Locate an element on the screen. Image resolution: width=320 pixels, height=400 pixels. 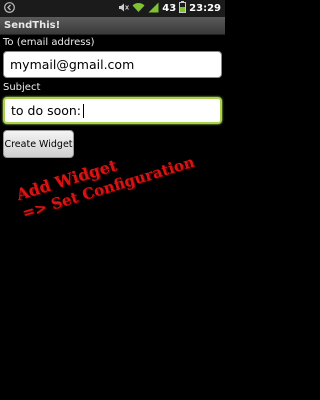
app-title: SendThis! is located at coordinates (32, 25).